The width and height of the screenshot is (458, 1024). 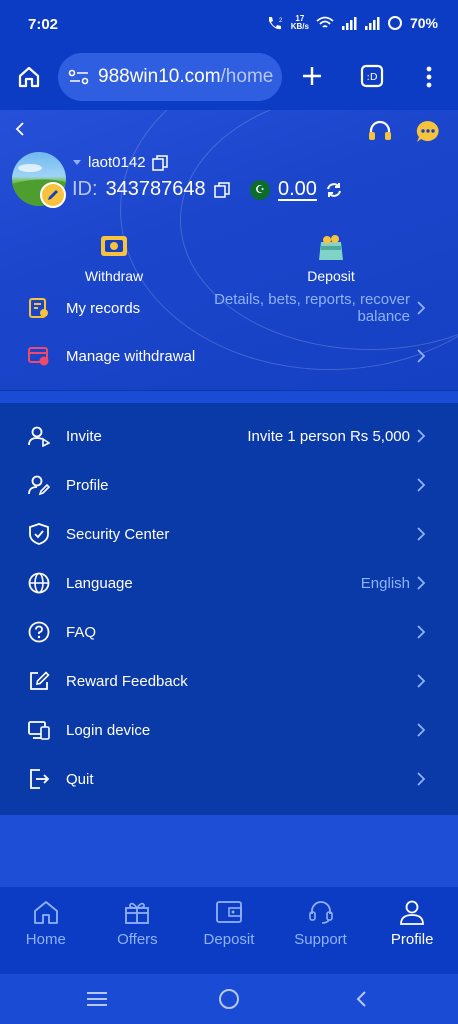 What do you see at coordinates (229, 397) in the screenshot?
I see `section-divider` at bounding box center [229, 397].